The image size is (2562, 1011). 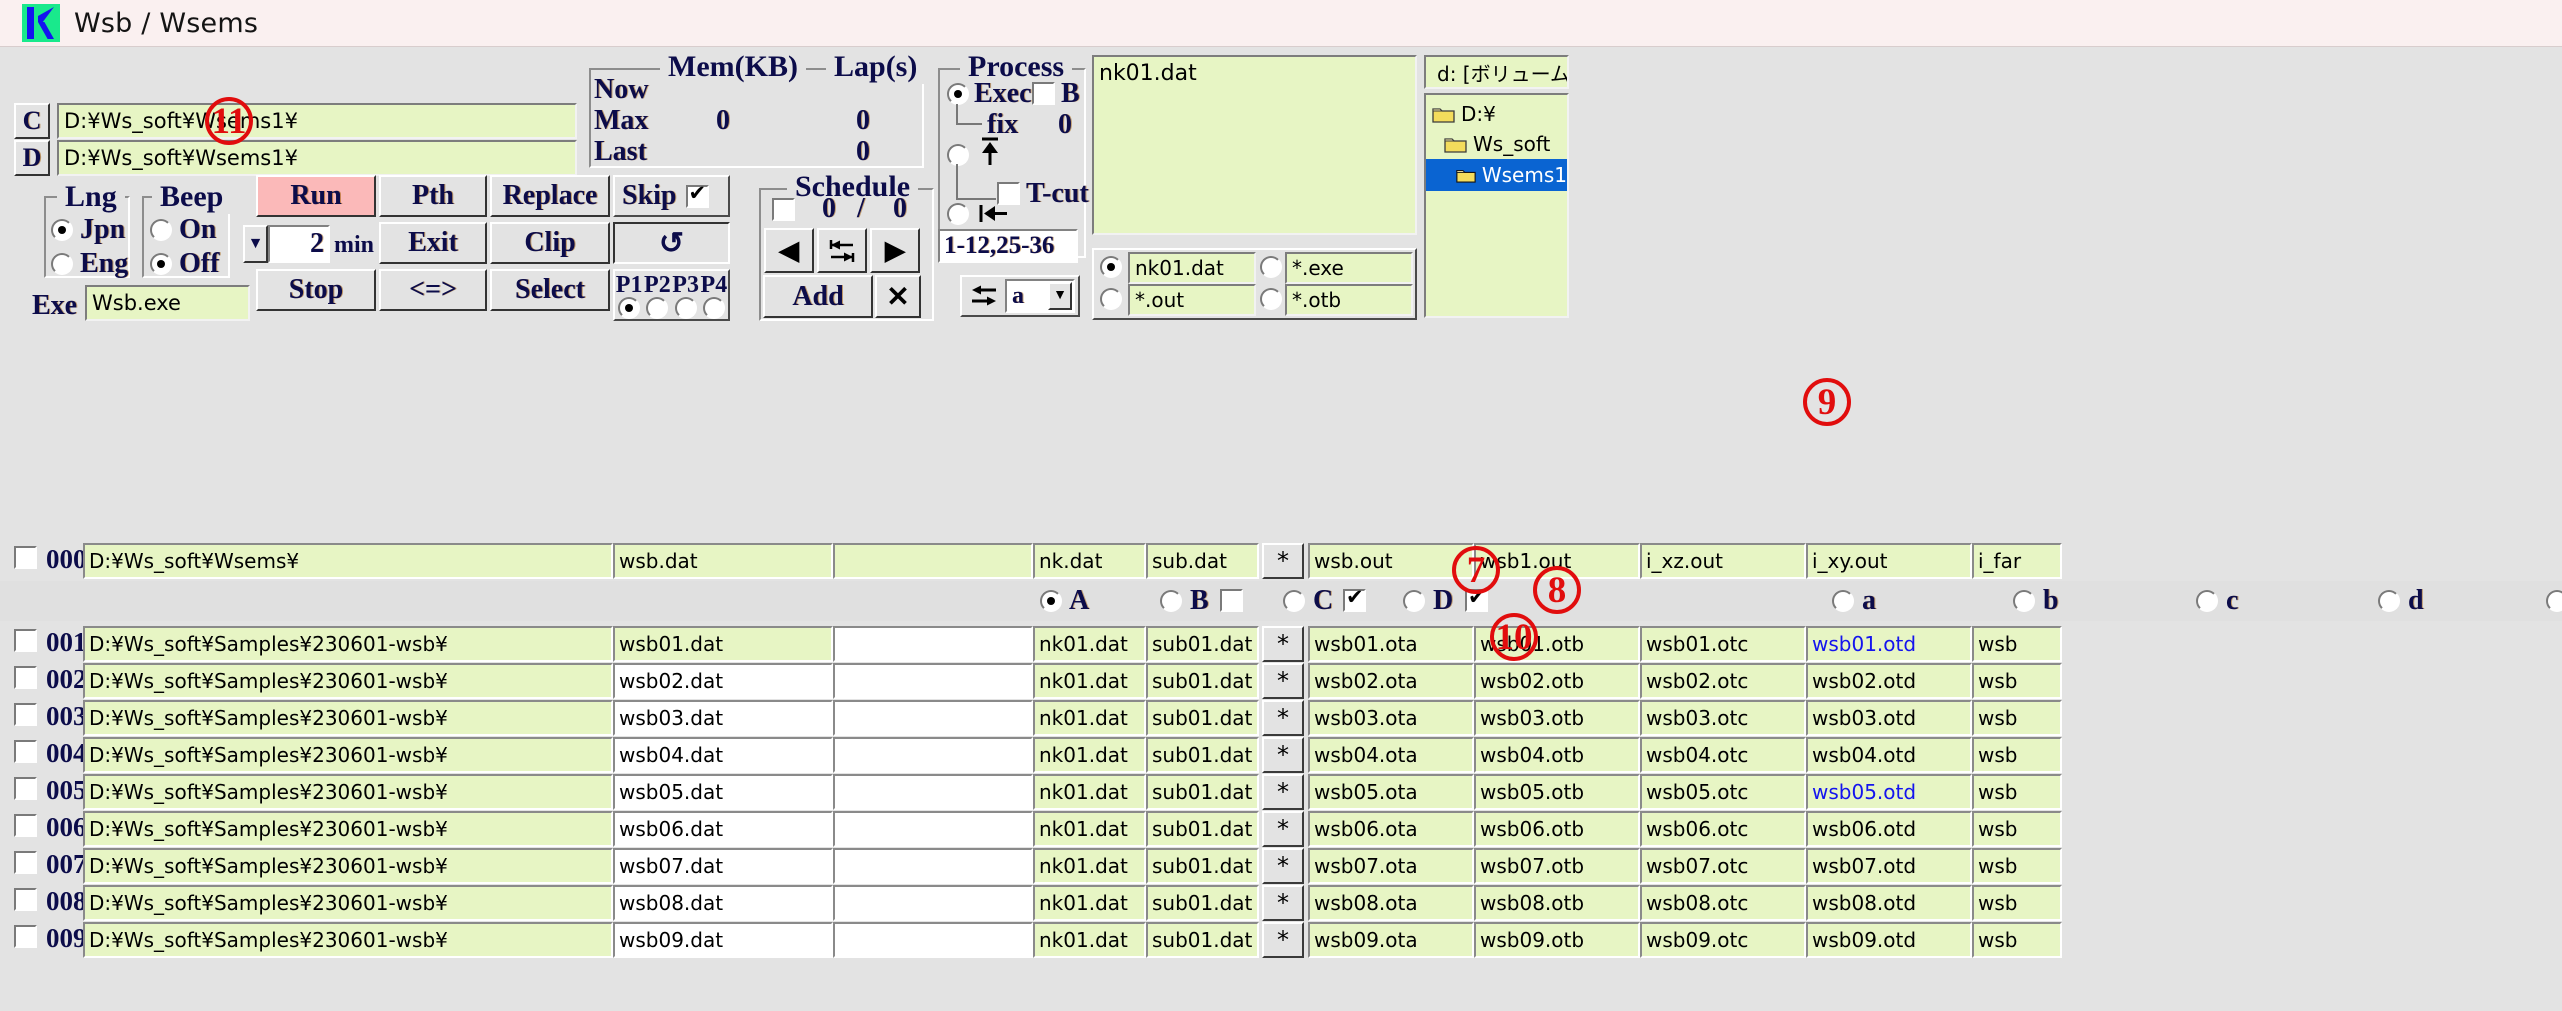 What do you see at coordinates (1889, 561) in the screenshot?
I see `row-000-o4: i_xy.out` at bounding box center [1889, 561].